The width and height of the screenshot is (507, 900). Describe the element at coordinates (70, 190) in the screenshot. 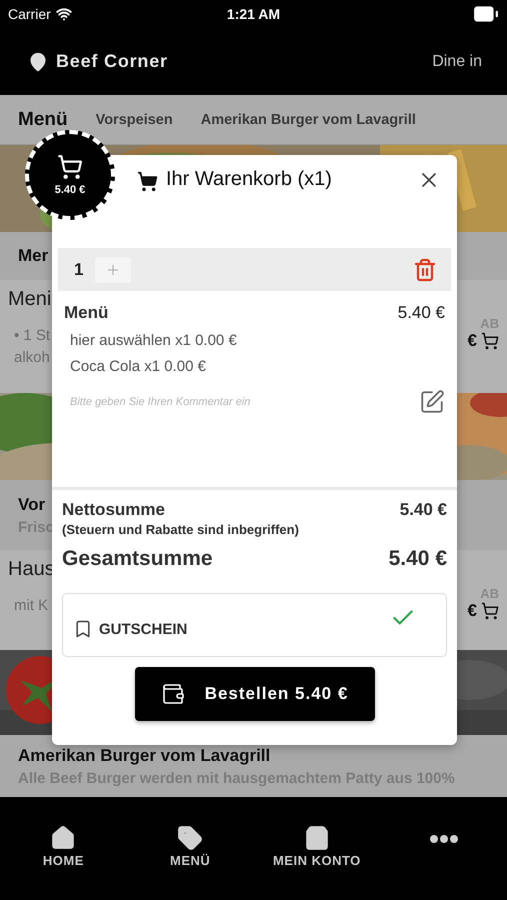

I see `cart-total: 5.40 €` at that location.